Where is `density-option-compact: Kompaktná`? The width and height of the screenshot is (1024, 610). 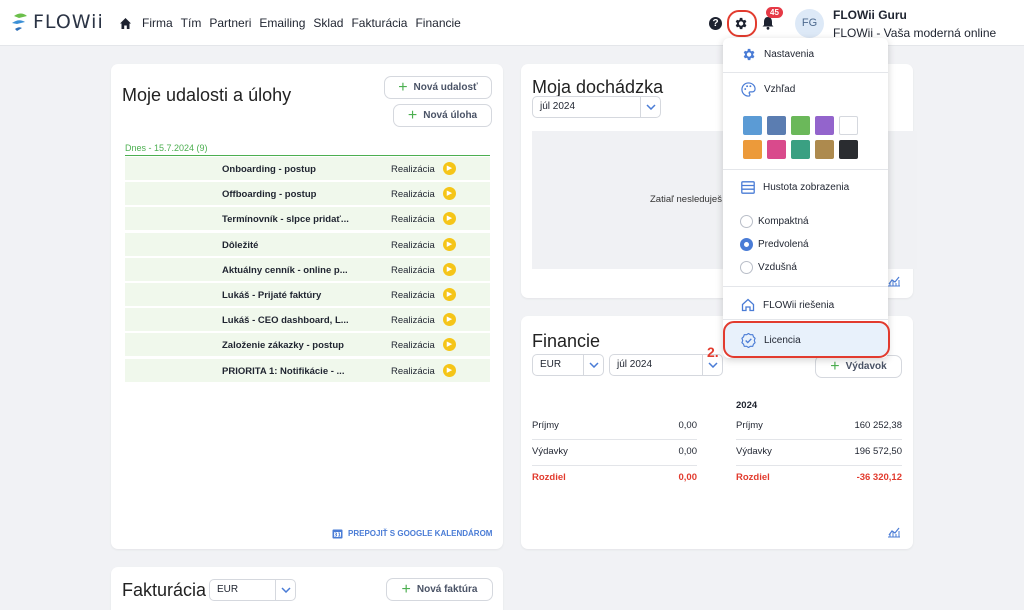 density-option-compact: Kompaktná is located at coordinates (774, 221).